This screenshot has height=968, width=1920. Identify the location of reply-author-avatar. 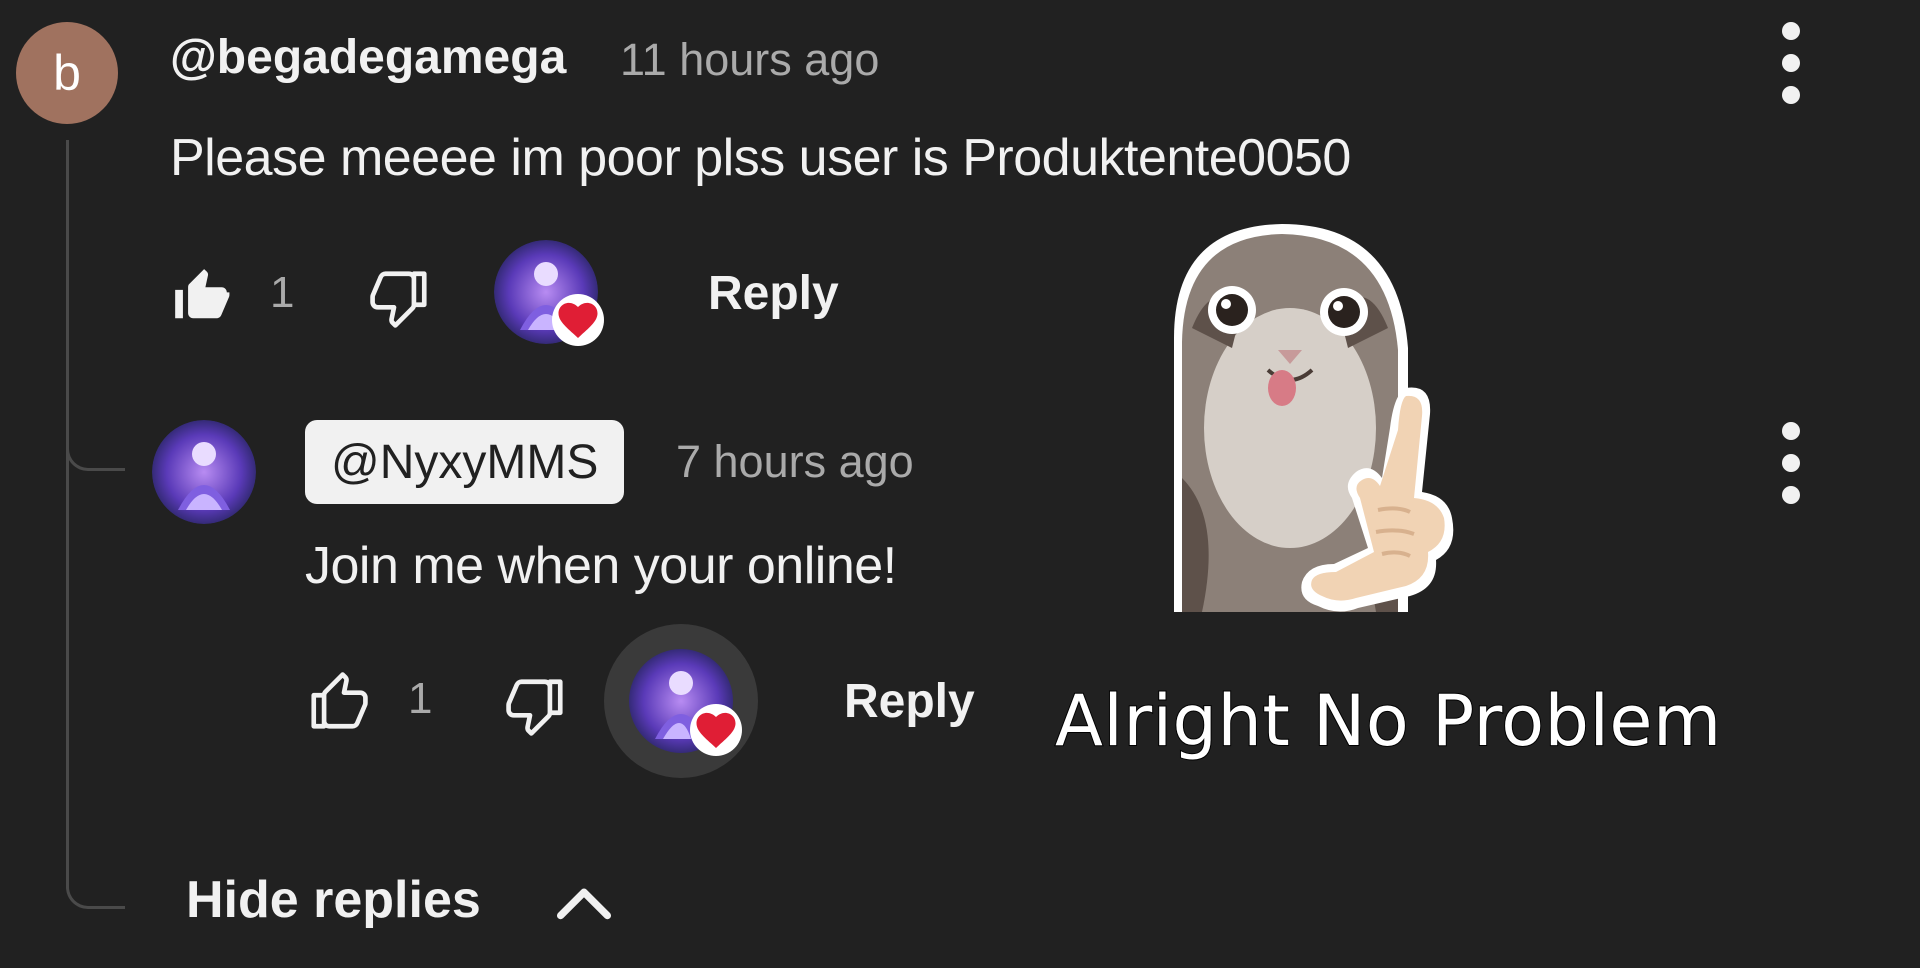
(204, 472).